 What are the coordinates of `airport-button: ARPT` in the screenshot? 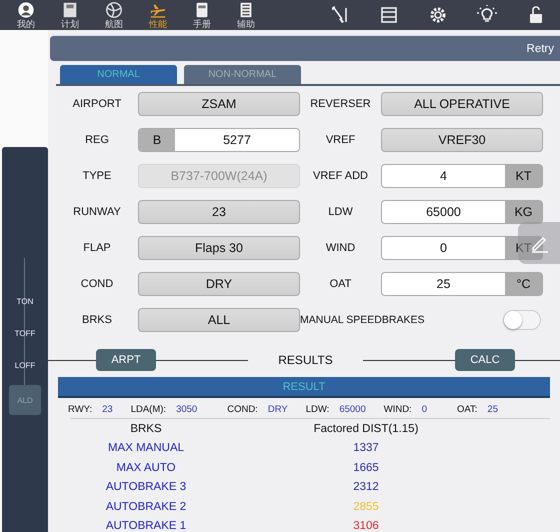 It's located at (126, 360).